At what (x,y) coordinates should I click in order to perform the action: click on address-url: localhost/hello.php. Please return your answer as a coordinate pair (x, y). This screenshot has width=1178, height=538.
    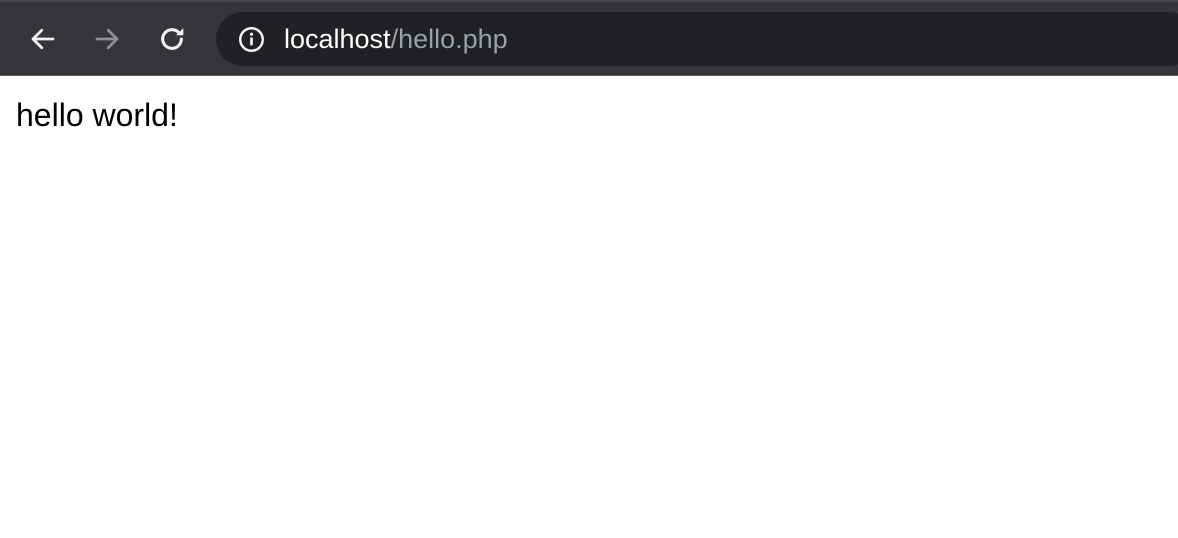
    Looking at the image, I should click on (396, 39).